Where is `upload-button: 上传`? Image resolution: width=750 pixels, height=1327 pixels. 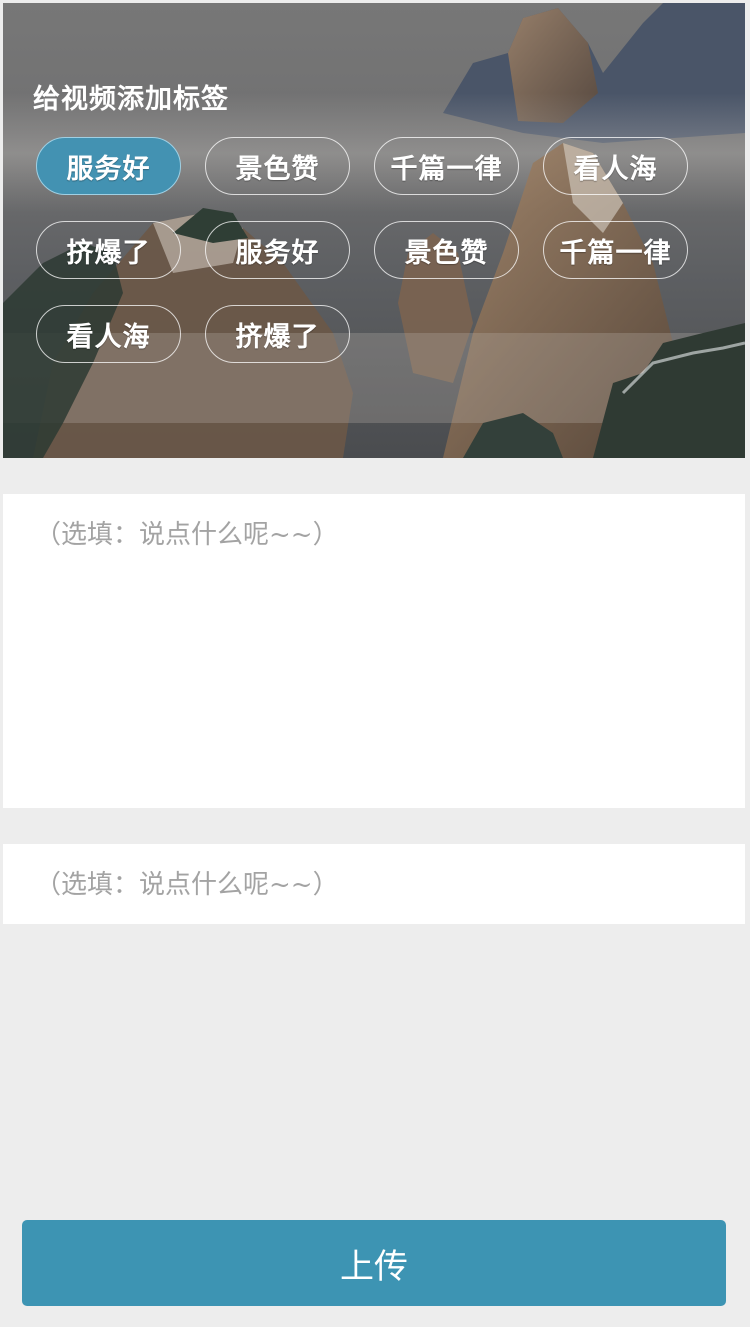
upload-button: 上传 is located at coordinates (374, 1263).